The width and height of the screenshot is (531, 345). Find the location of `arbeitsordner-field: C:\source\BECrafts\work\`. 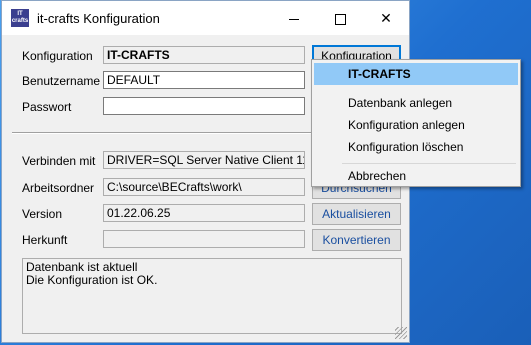

arbeitsordner-field: C:\source\BECrafts\work\ is located at coordinates (204, 187).